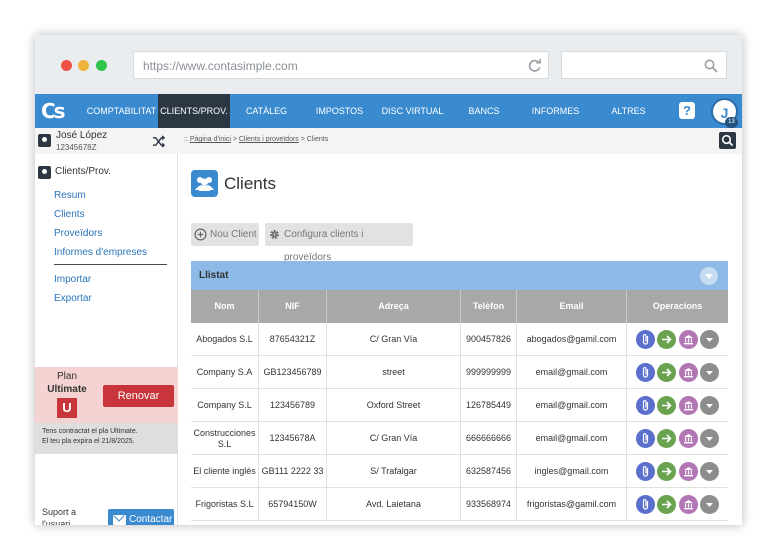 The image size is (777, 560). I want to click on maximize-window-button, so click(101, 65).